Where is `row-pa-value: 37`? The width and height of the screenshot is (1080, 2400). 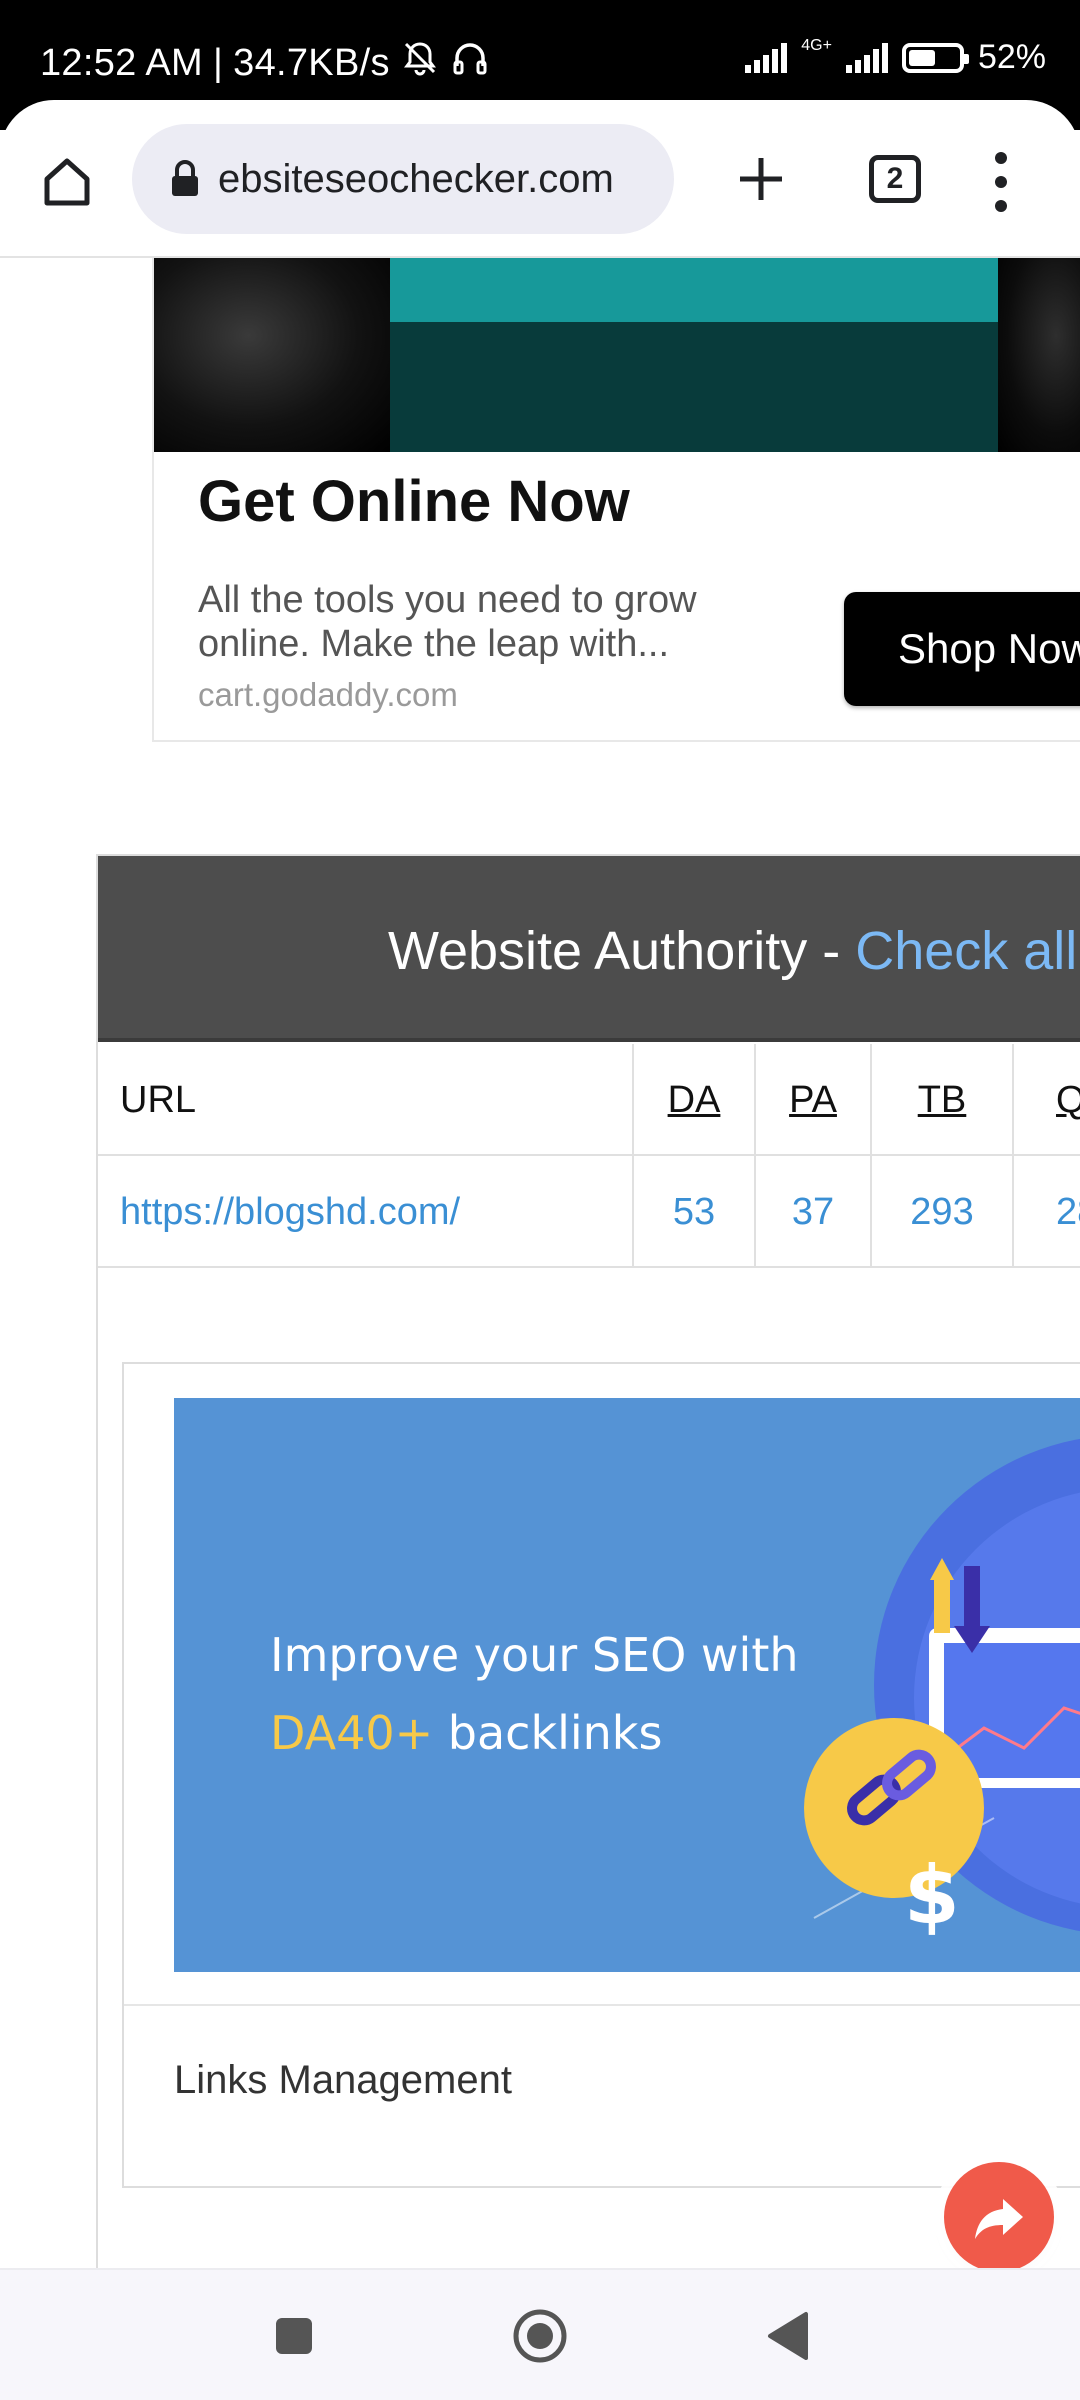 row-pa-value: 37 is located at coordinates (812, 1212).